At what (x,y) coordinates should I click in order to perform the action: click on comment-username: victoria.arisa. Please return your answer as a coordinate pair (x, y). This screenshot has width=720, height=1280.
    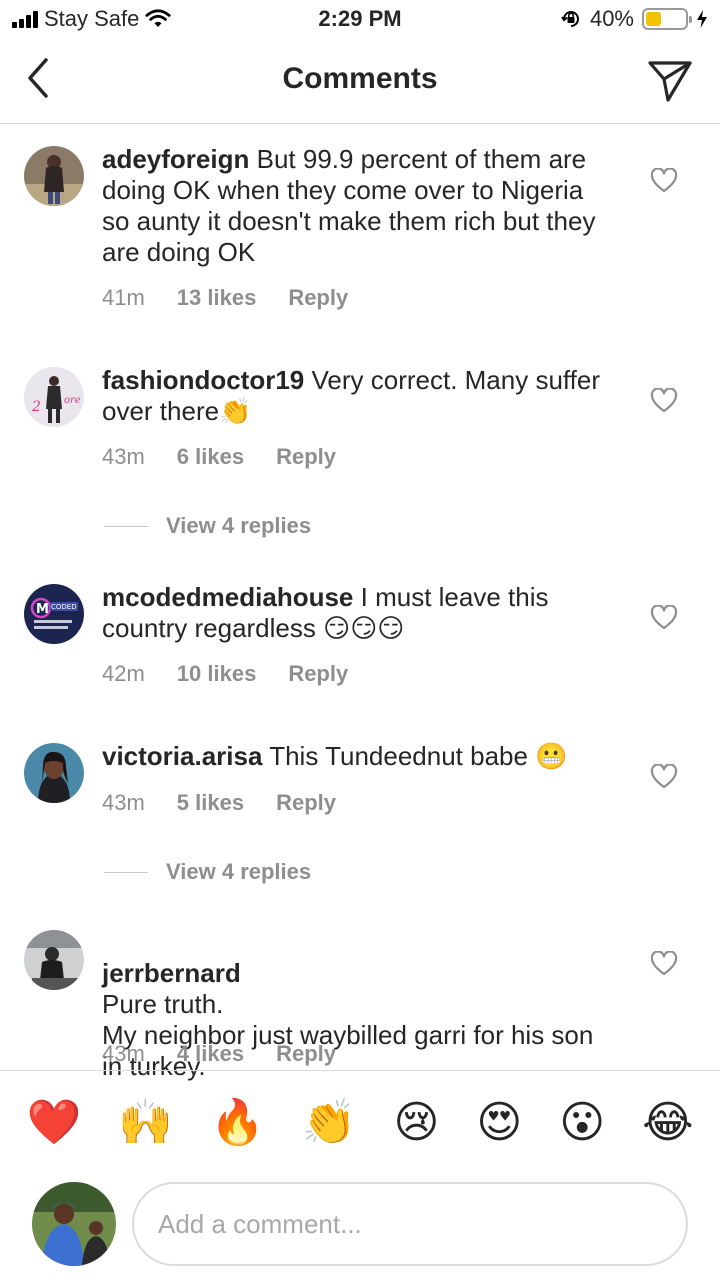
    Looking at the image, I should click on (182, 756).